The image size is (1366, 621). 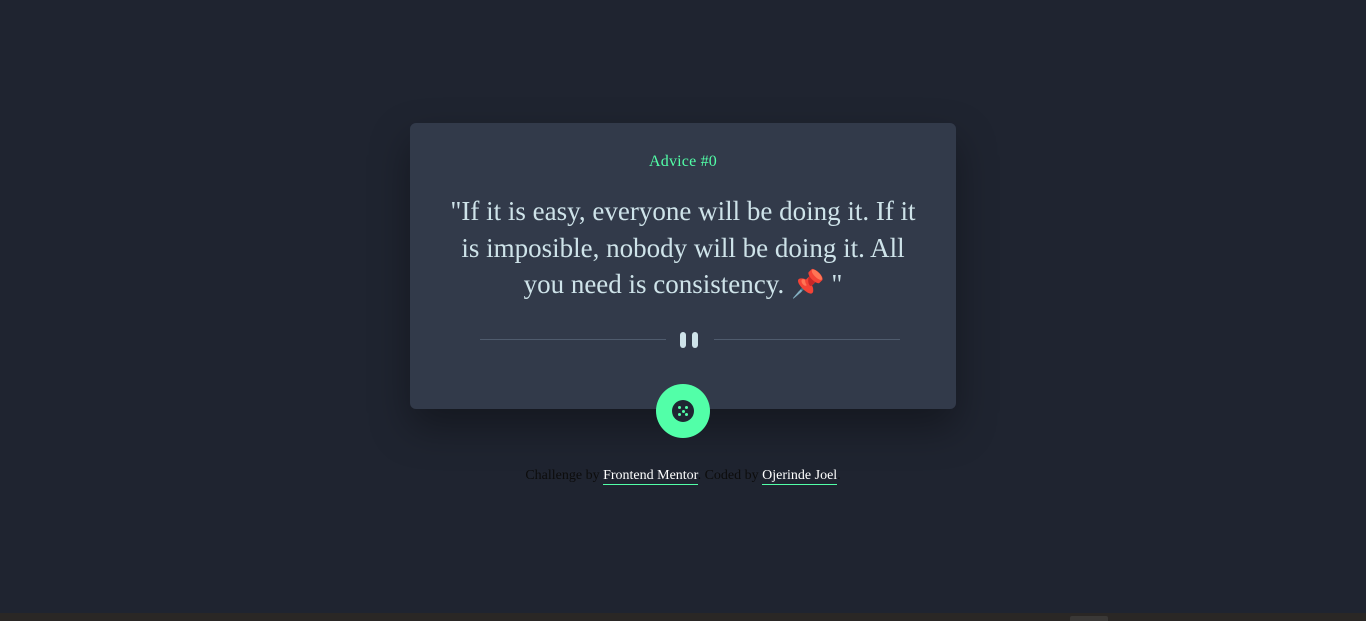 What do you see at coordinates (731, 475) in the screenshot?
I see `attribution-middle: Coded by` at bounding box center [731, 475].